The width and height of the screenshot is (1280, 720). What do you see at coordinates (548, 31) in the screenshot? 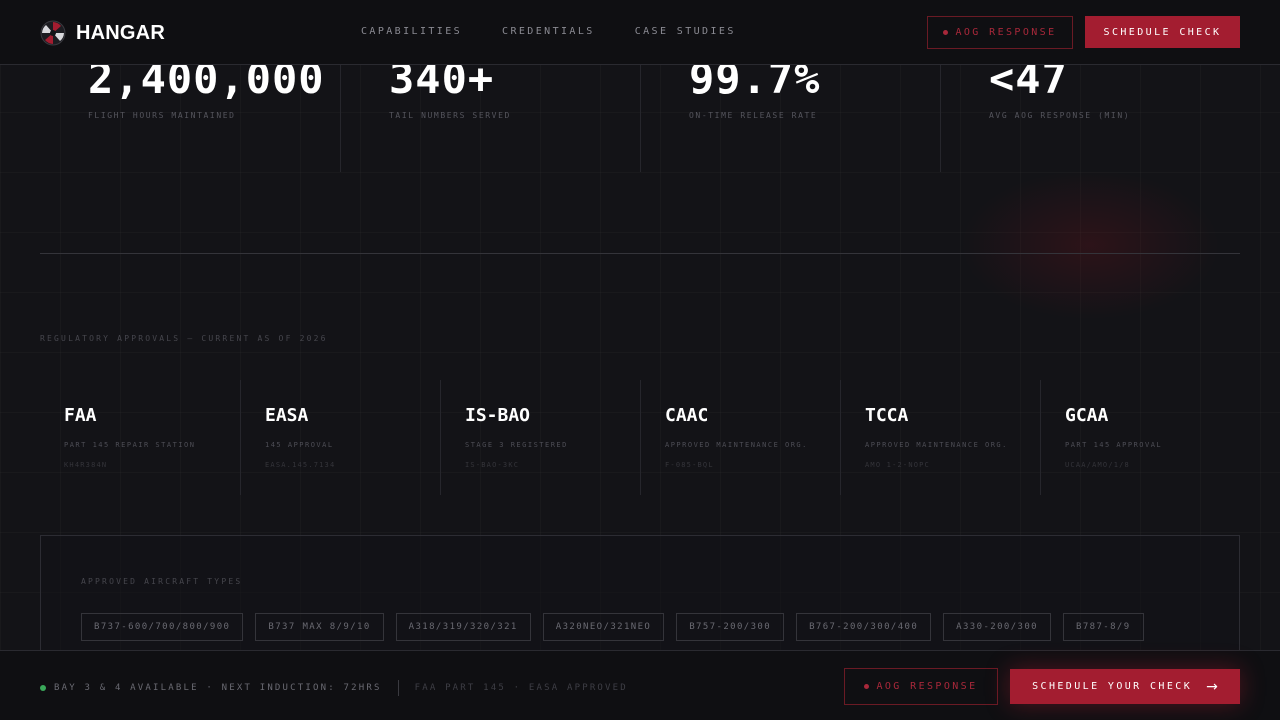
I see `nav-link-credentials: CREDENTIALS` at bounding box center [548, 31].